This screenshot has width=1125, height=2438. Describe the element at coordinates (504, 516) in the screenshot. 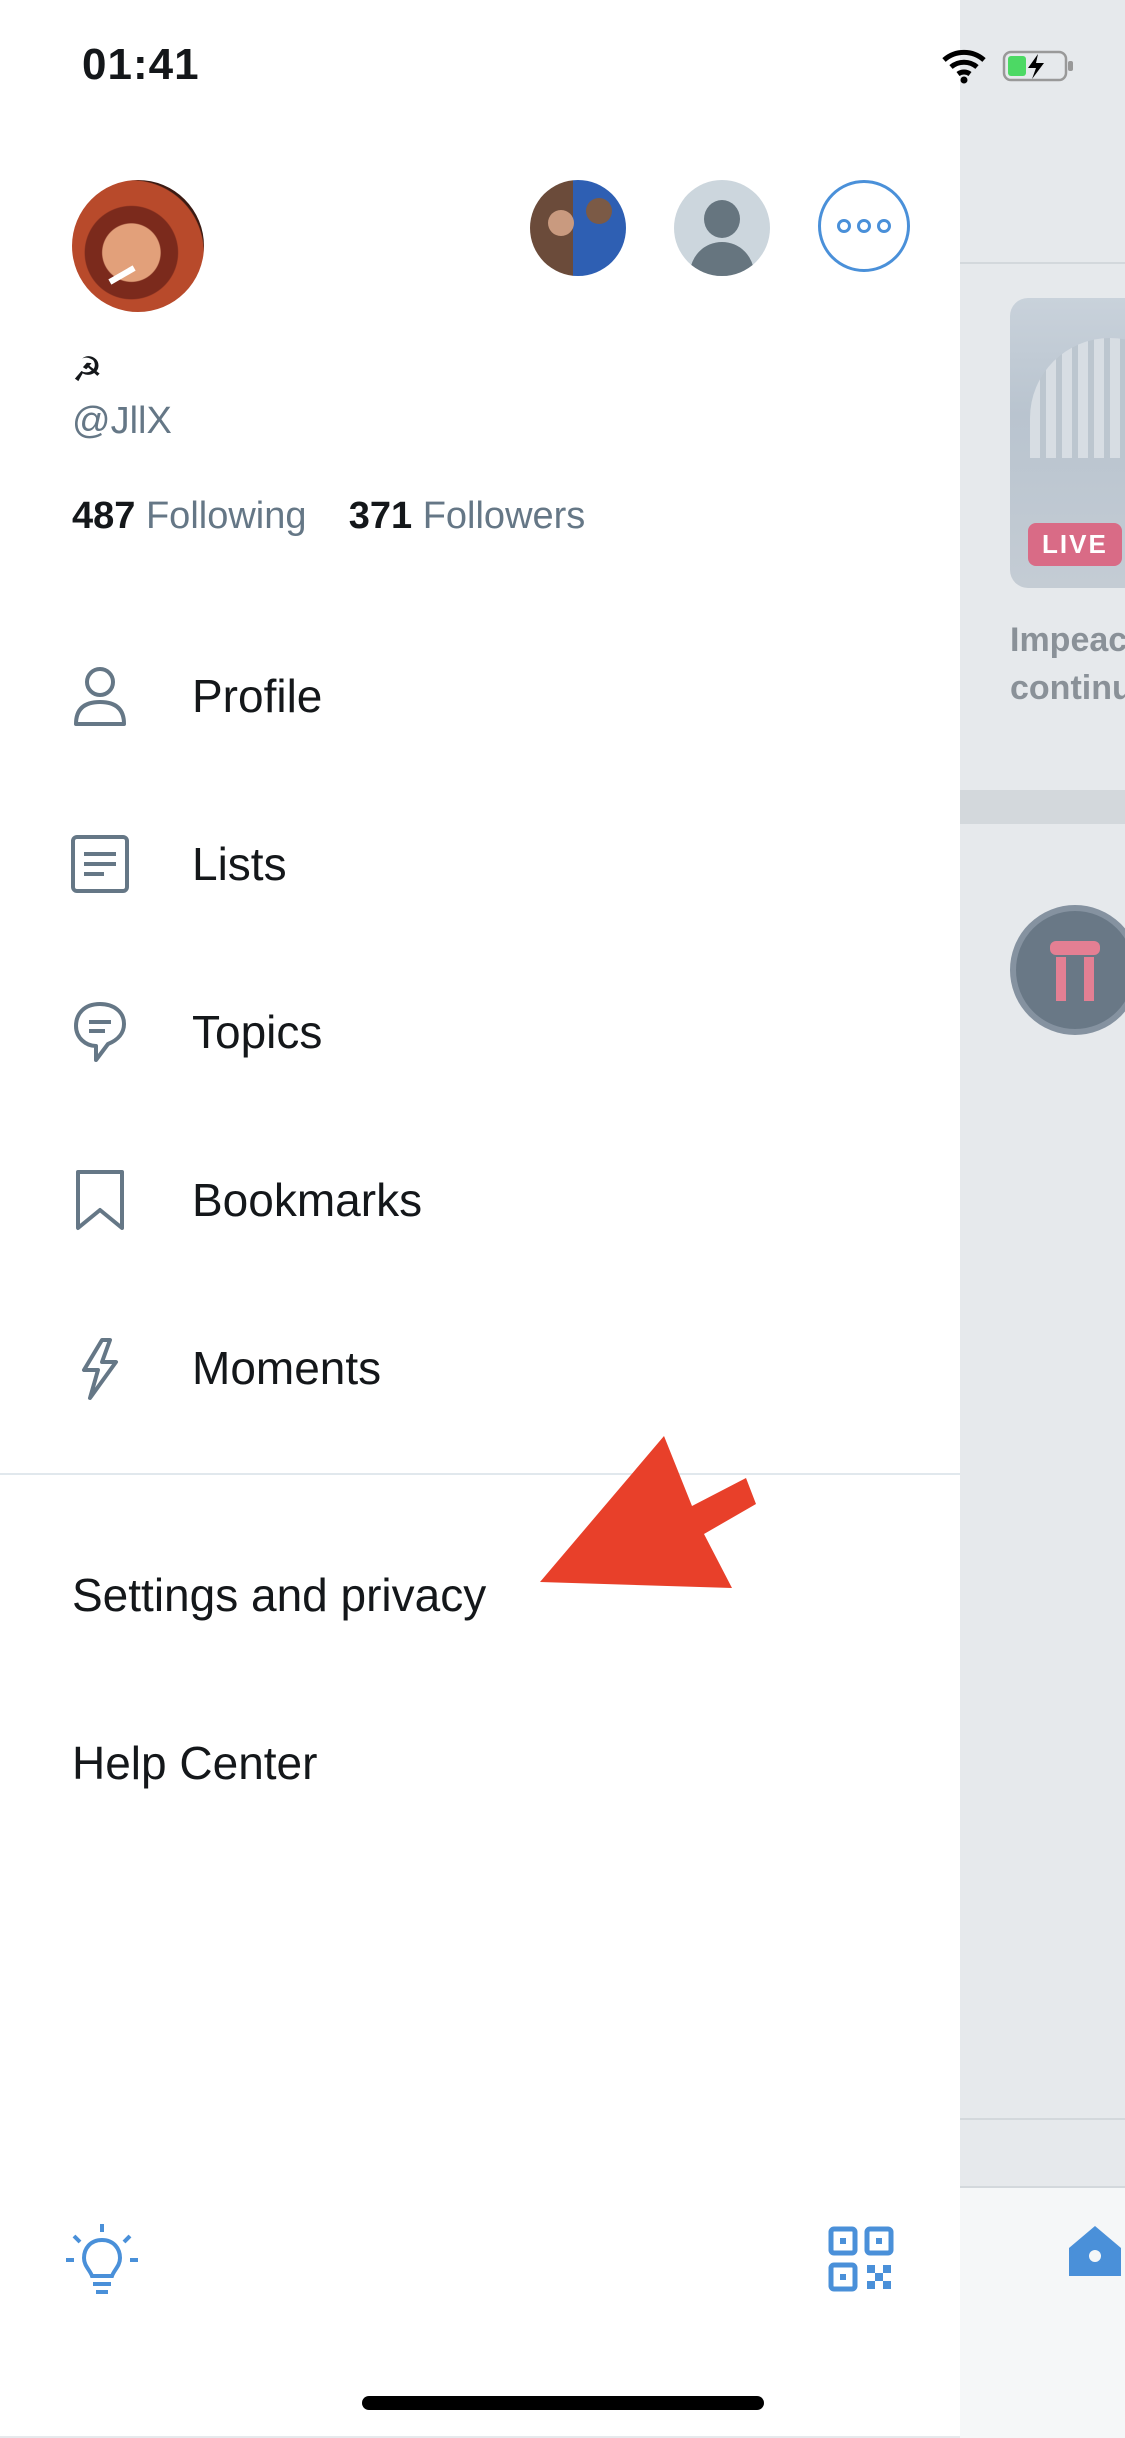

I see `followers-label: Followers` at that location.